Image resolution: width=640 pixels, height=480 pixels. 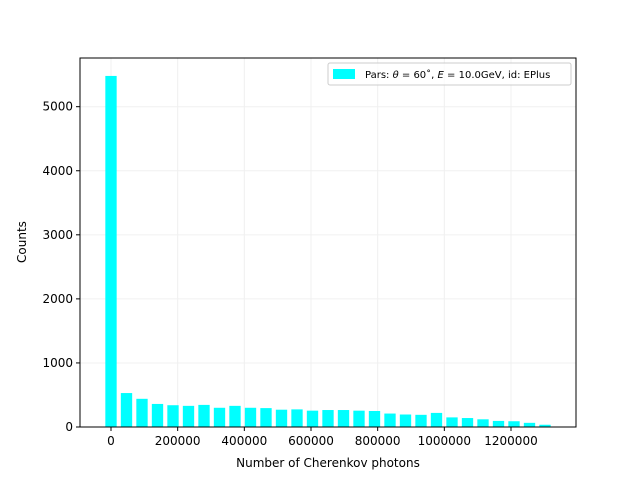 I want to click on x-tick-label: 600000, so click(x=311, y=441).